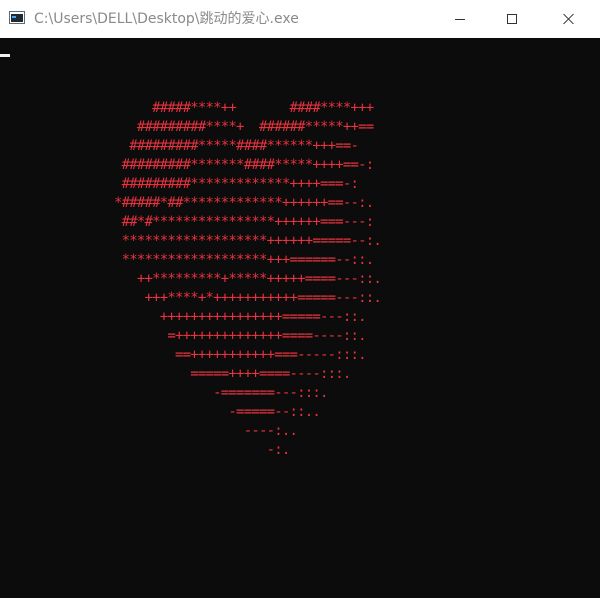  I want to click on heart-row: *******************+++======--::., so click(244, 260).